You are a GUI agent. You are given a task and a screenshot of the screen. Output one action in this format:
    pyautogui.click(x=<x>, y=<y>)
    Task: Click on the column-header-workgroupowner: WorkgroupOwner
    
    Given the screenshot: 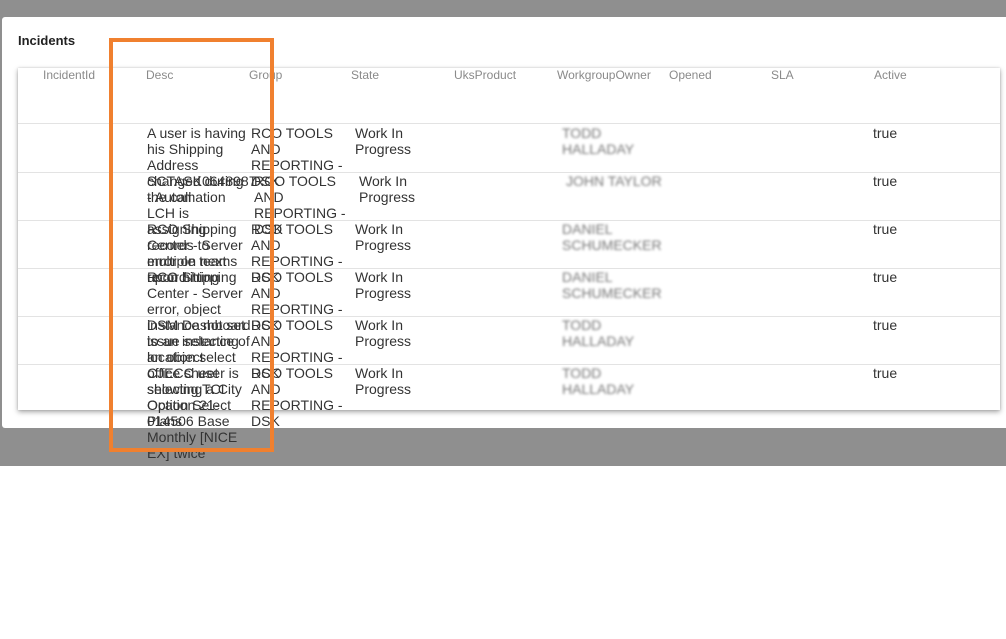 What is the action you would take?
    pyautogui.click(x=604, y=75)
    